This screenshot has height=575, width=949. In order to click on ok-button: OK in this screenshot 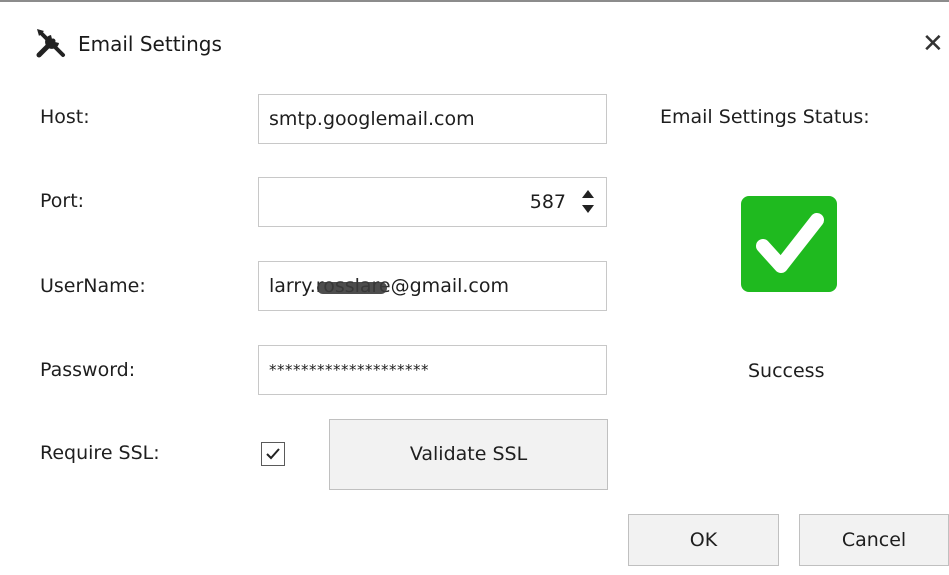, I will do `click(703, 540)`.